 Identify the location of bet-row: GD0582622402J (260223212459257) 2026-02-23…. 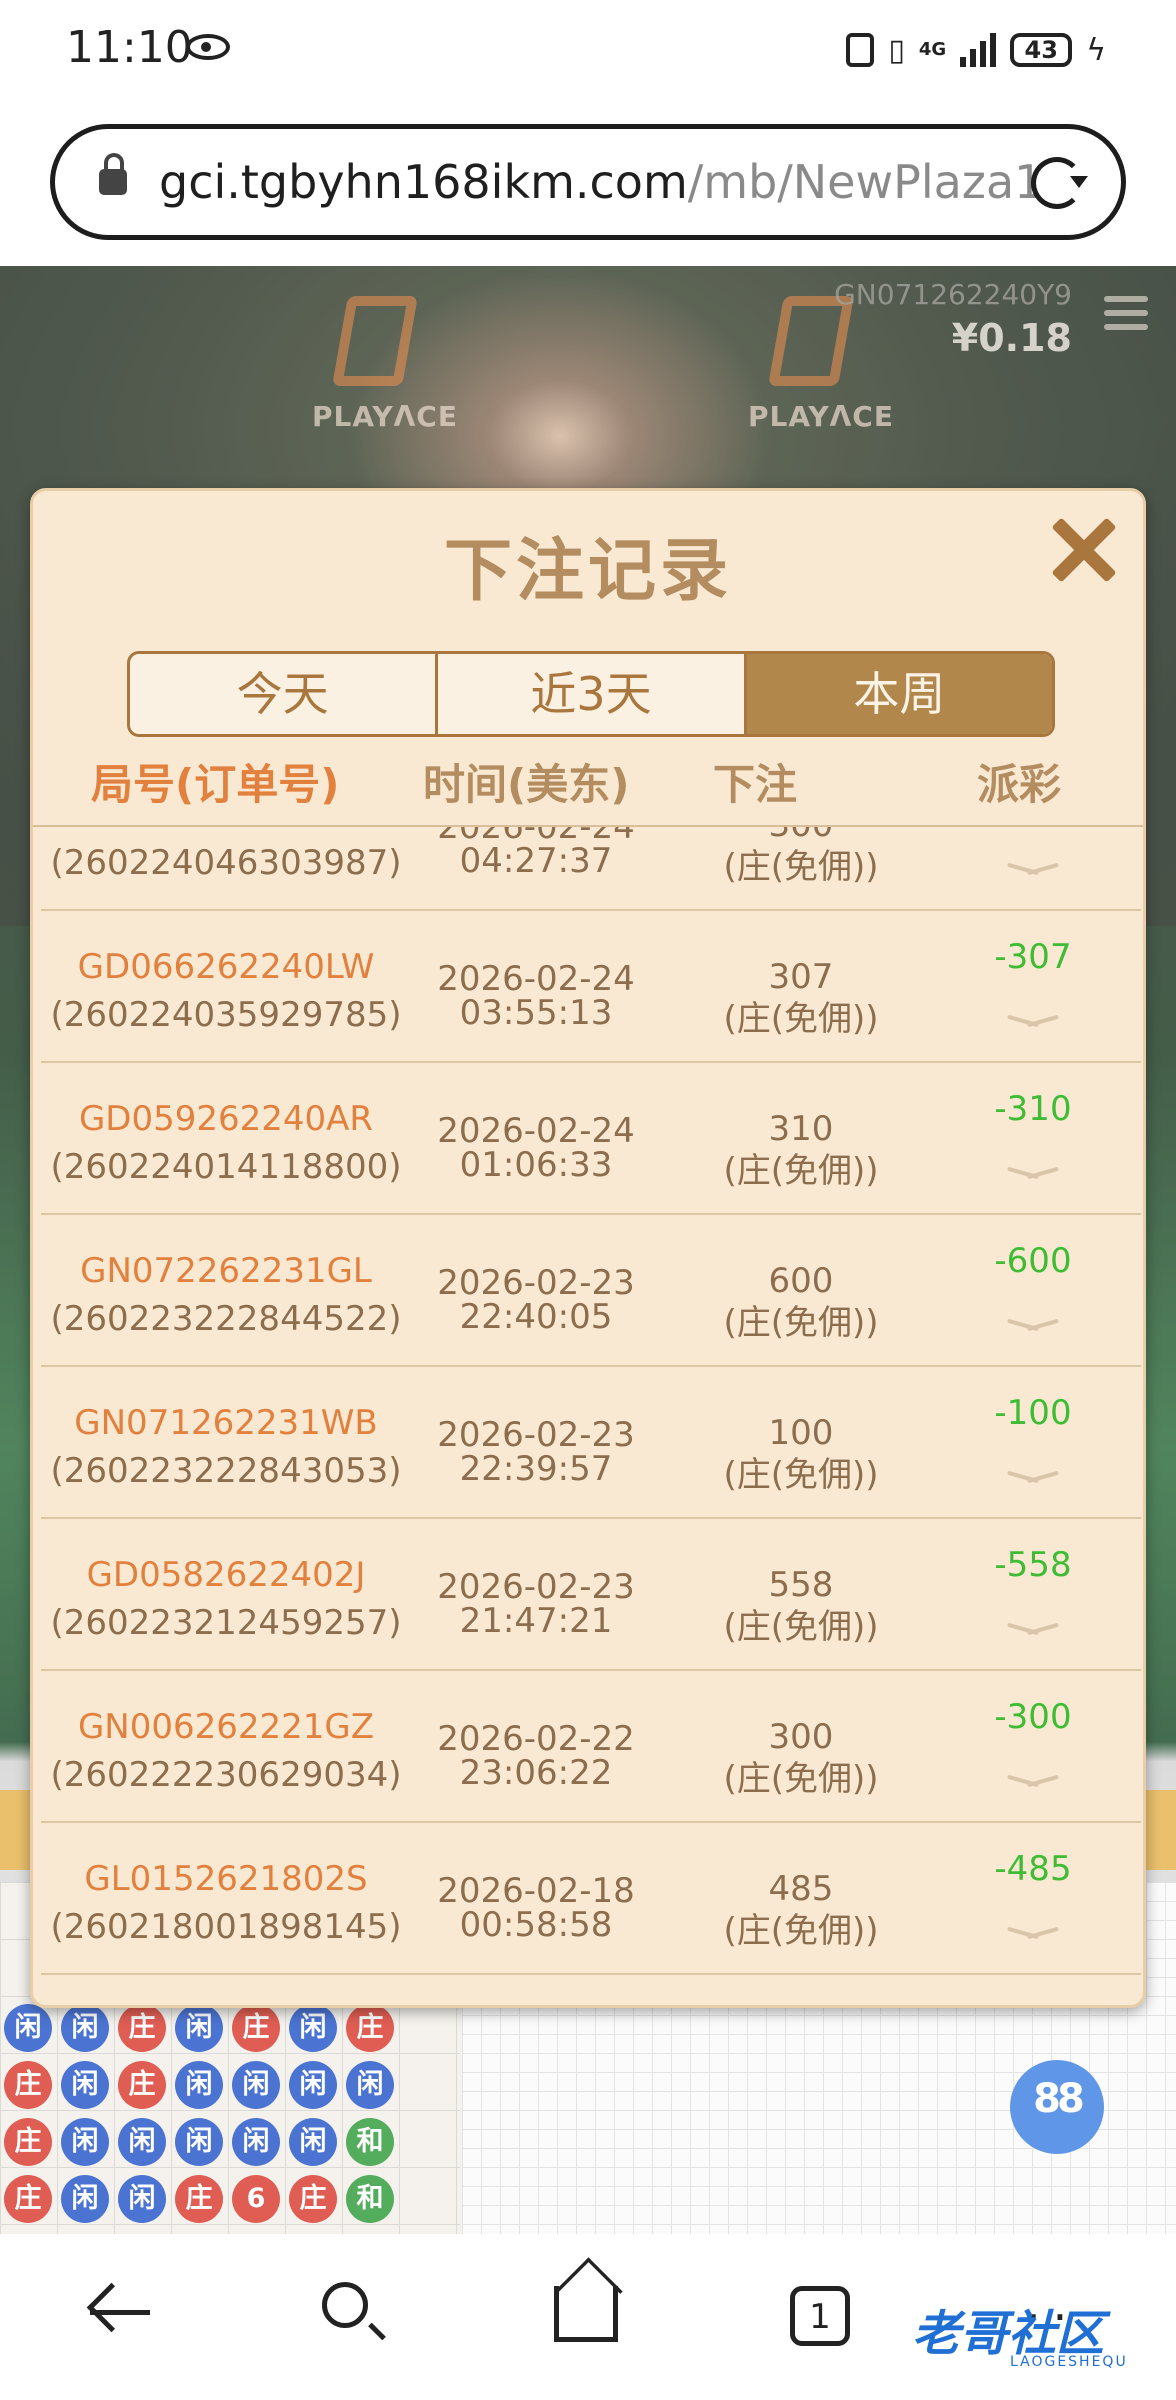
(591, 1595).